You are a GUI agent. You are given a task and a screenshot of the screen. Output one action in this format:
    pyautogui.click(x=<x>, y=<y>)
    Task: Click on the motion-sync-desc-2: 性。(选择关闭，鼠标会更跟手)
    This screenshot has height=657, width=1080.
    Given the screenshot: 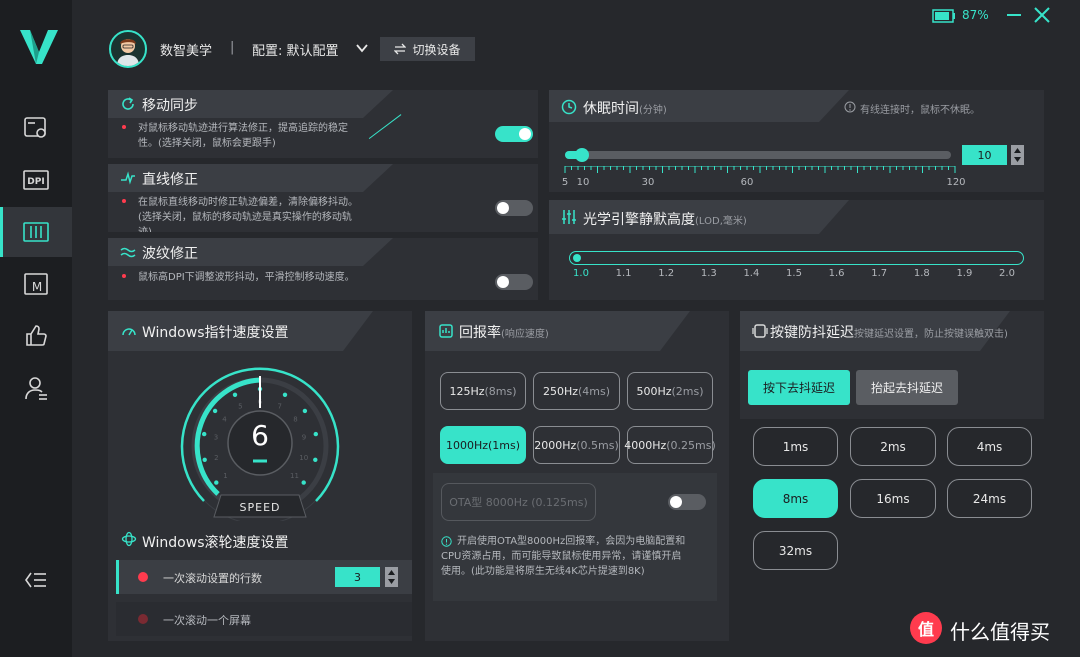 What is the action you would take?
    pyautogui.click(x=207, y=143)
    